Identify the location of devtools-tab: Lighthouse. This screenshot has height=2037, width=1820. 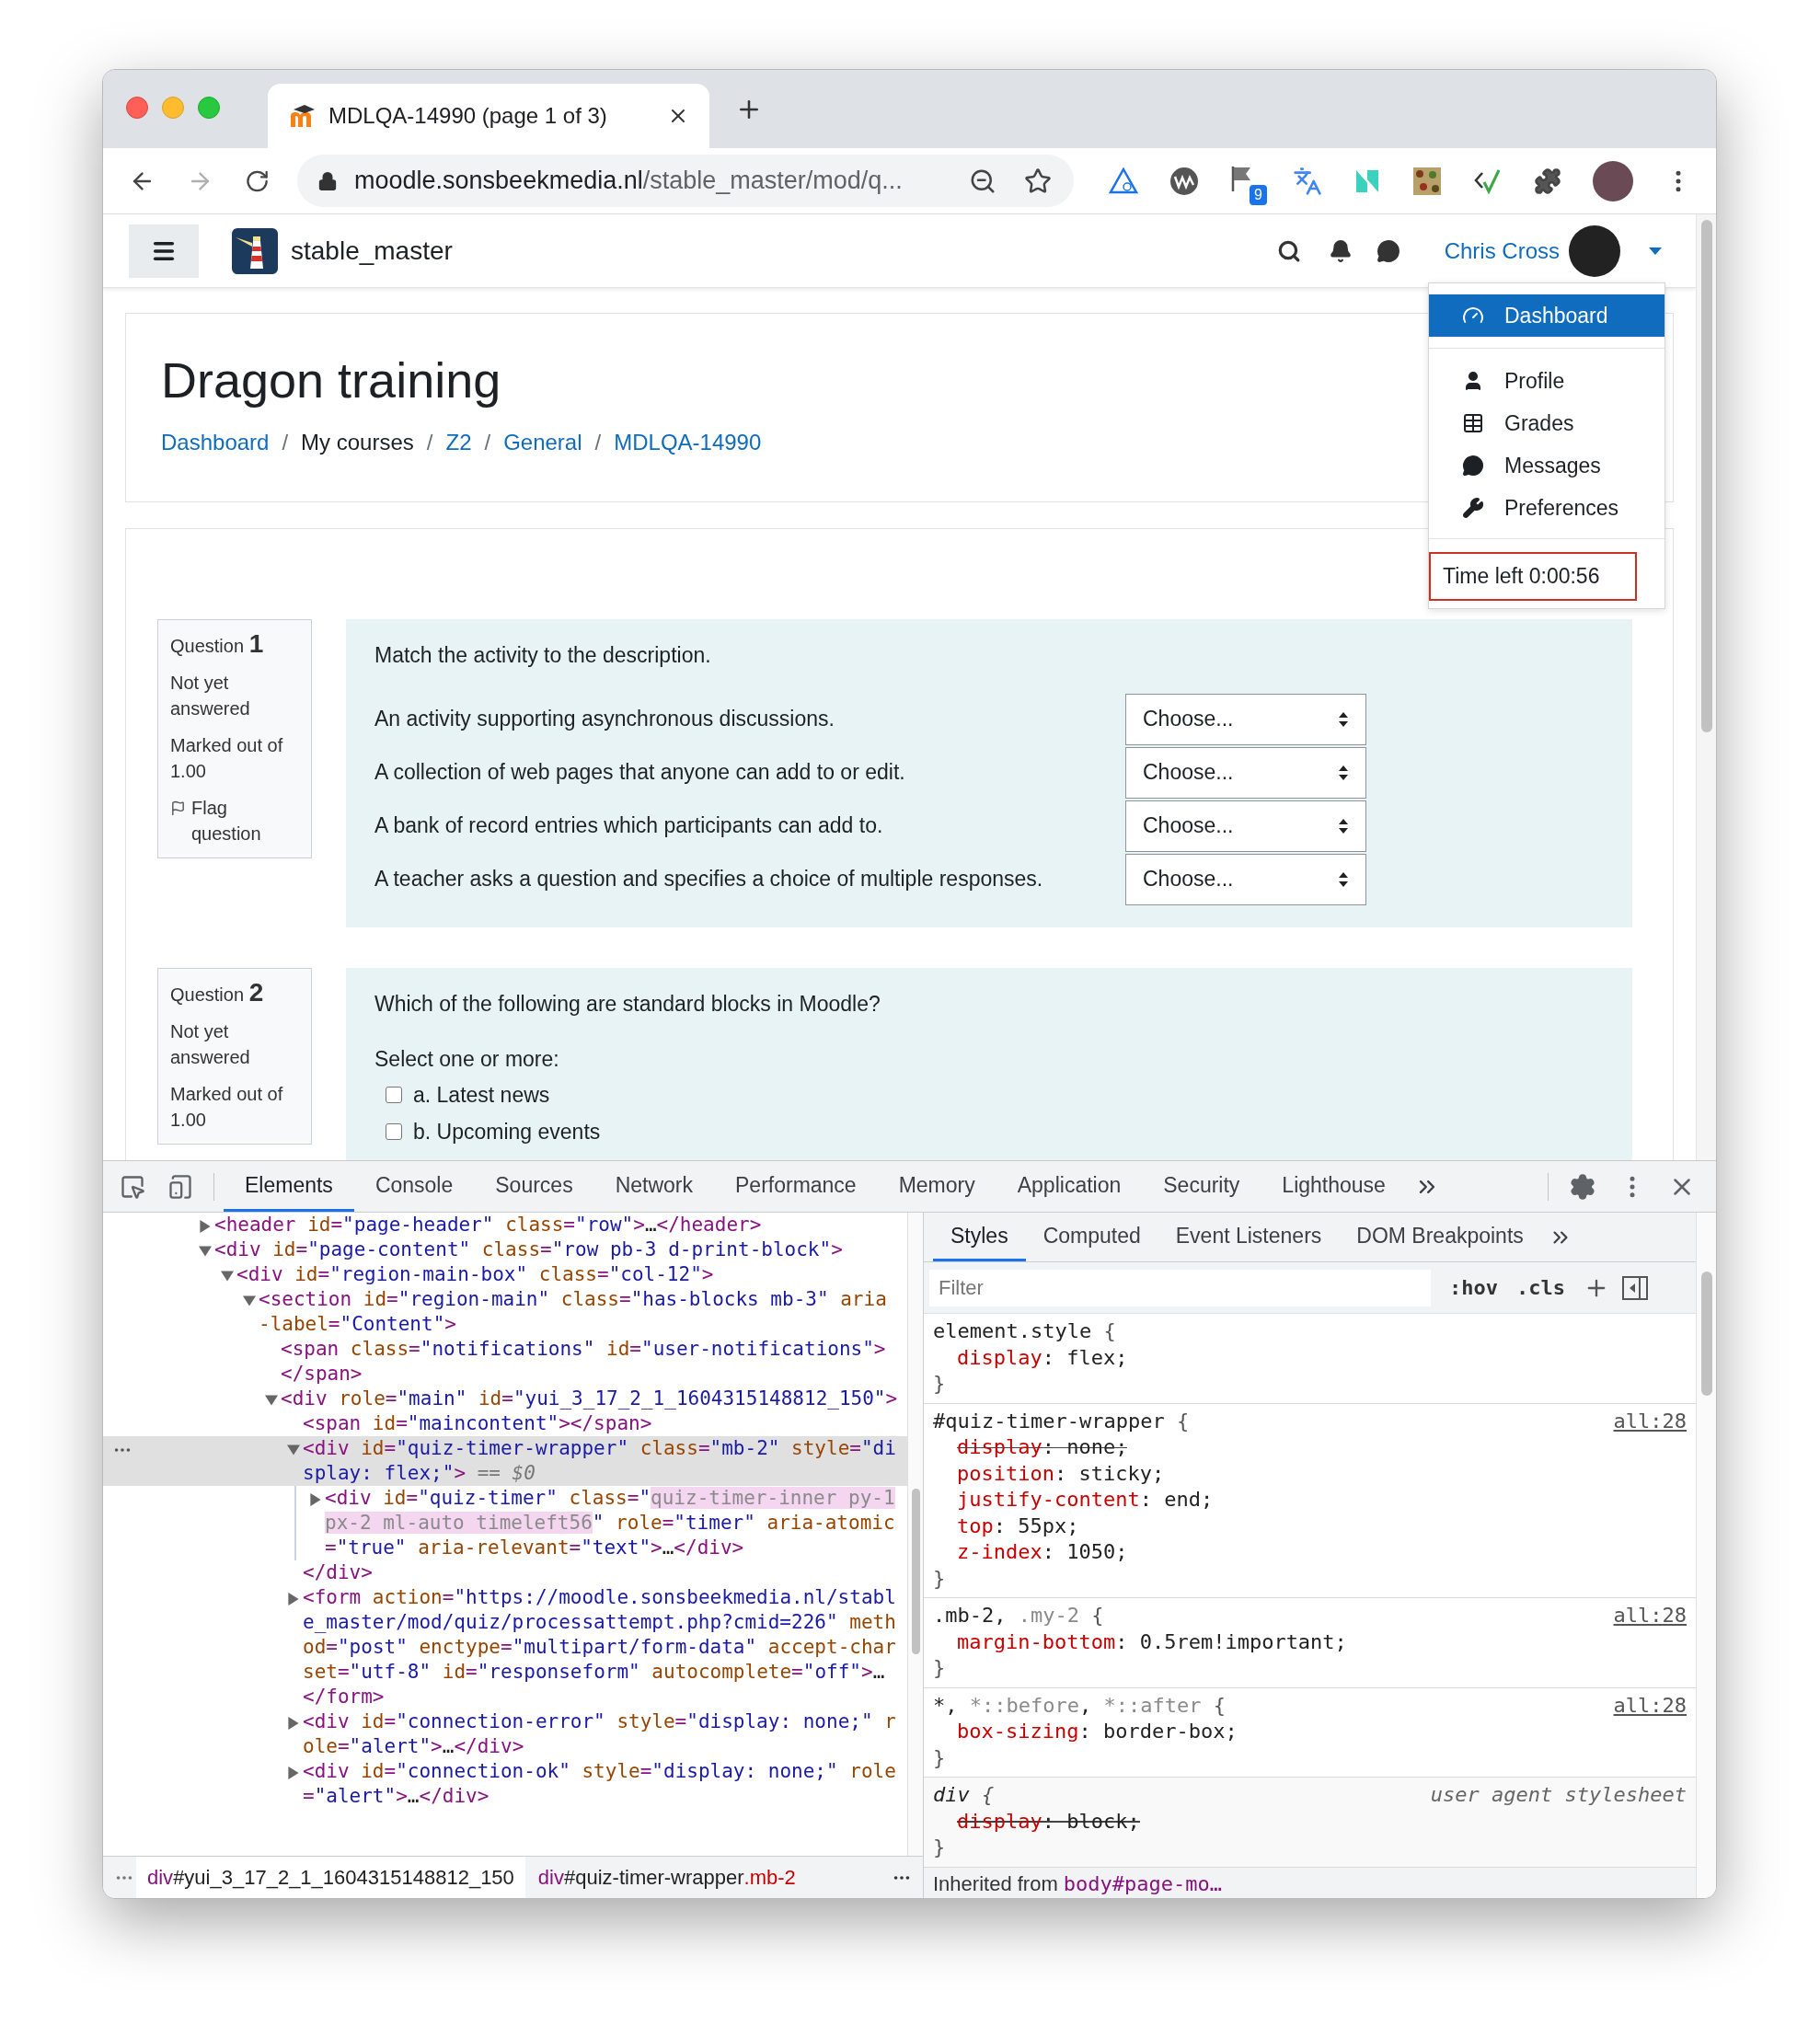
(1334, 1186).